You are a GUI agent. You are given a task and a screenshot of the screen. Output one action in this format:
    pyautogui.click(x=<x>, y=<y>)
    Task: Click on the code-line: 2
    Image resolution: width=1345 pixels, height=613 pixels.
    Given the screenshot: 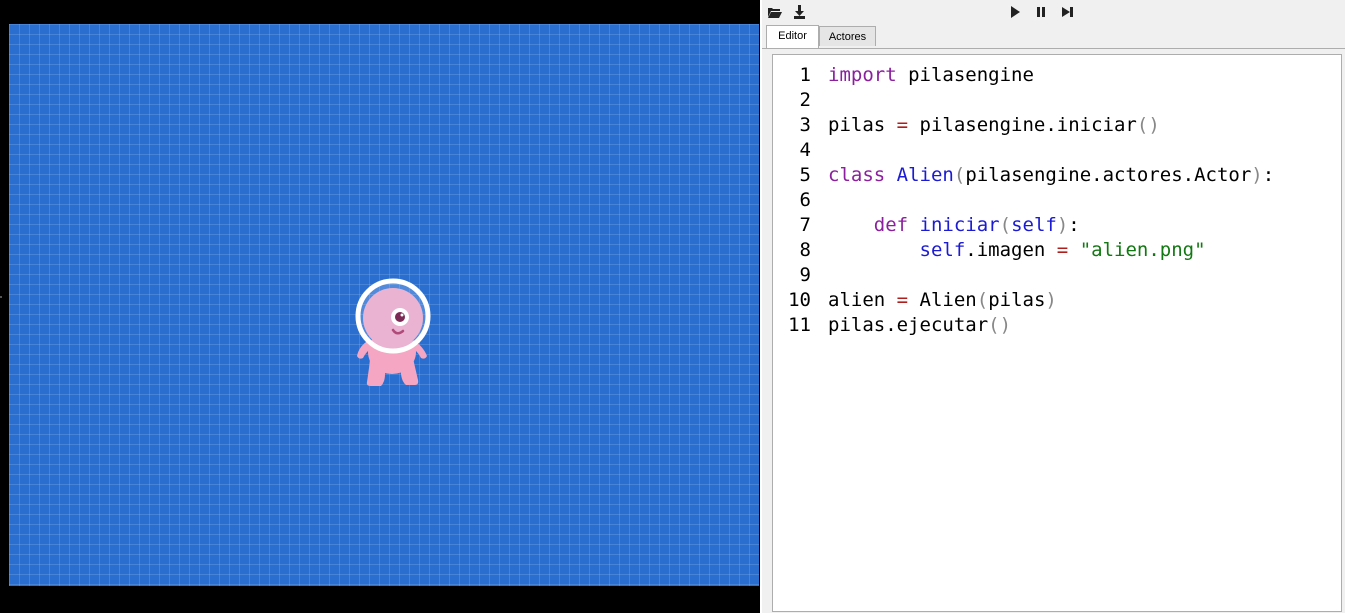 What is the action you would take?
    pyautogui.click(x=1053, y=100)
    